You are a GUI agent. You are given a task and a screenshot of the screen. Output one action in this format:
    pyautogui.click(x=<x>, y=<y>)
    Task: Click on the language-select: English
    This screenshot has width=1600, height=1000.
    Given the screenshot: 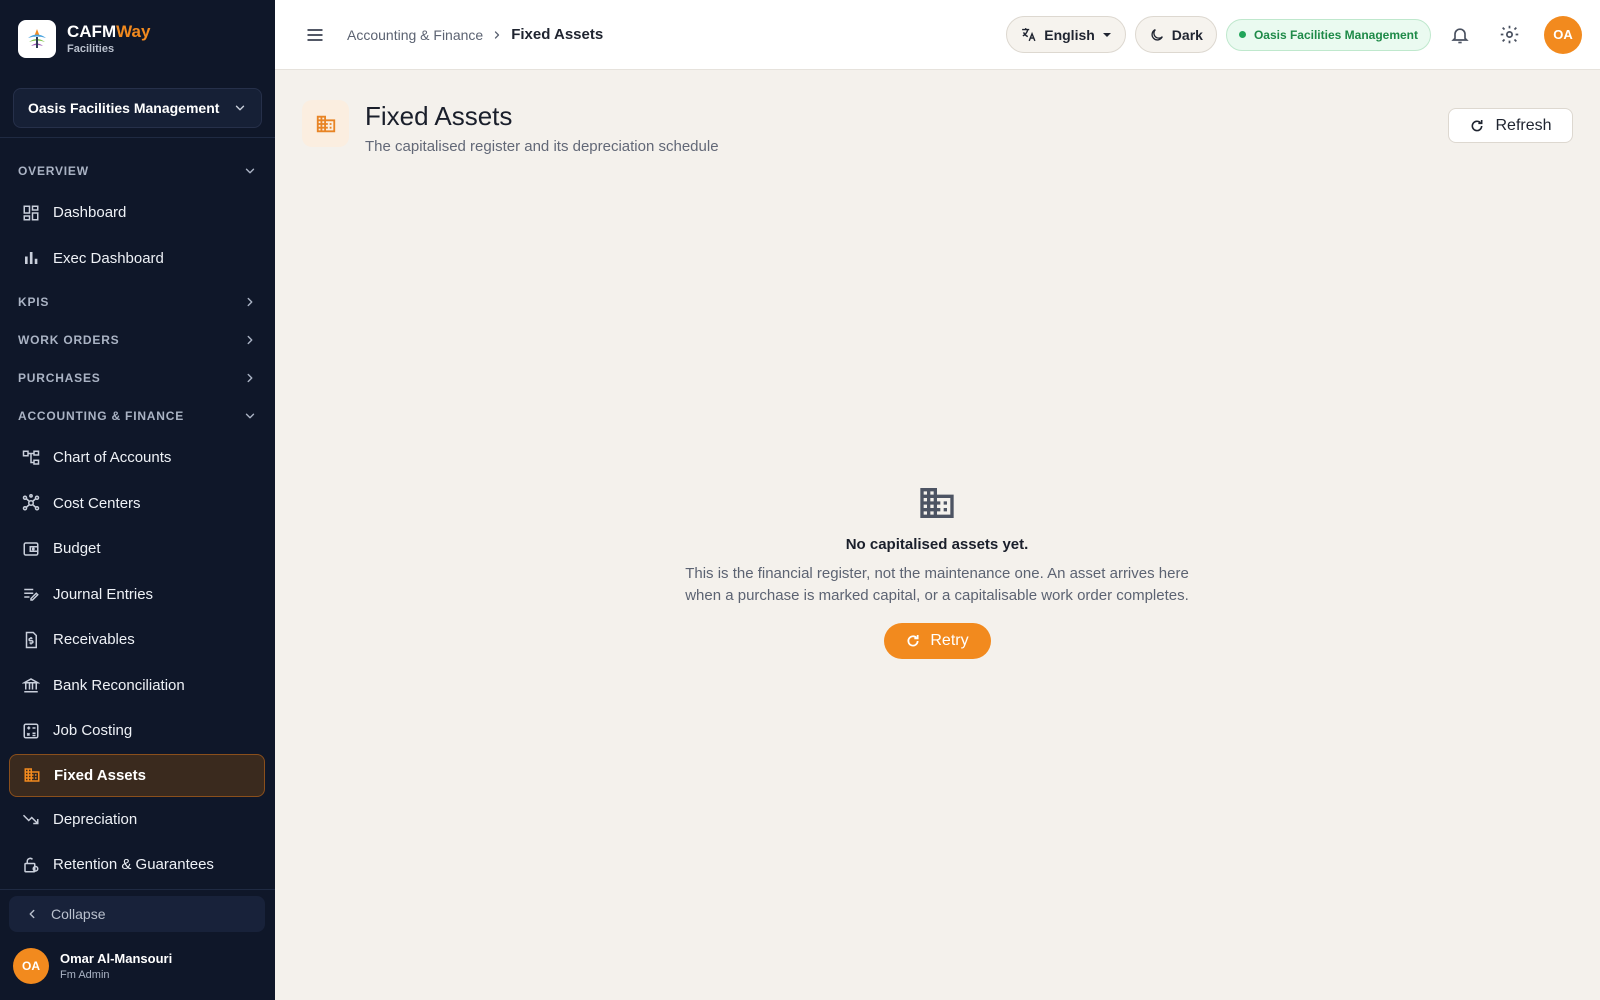 What is the action you would take?
    pyautogui.click(x=1066, y=34)
    